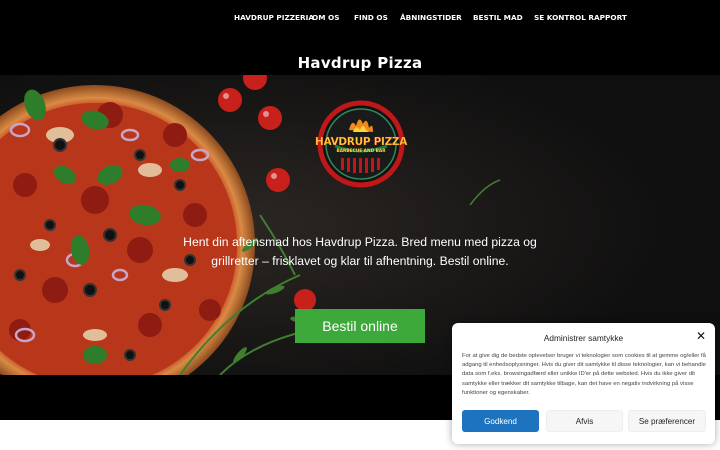  I want to click on site-title: Havdrup Pizza, so click(360, 63).